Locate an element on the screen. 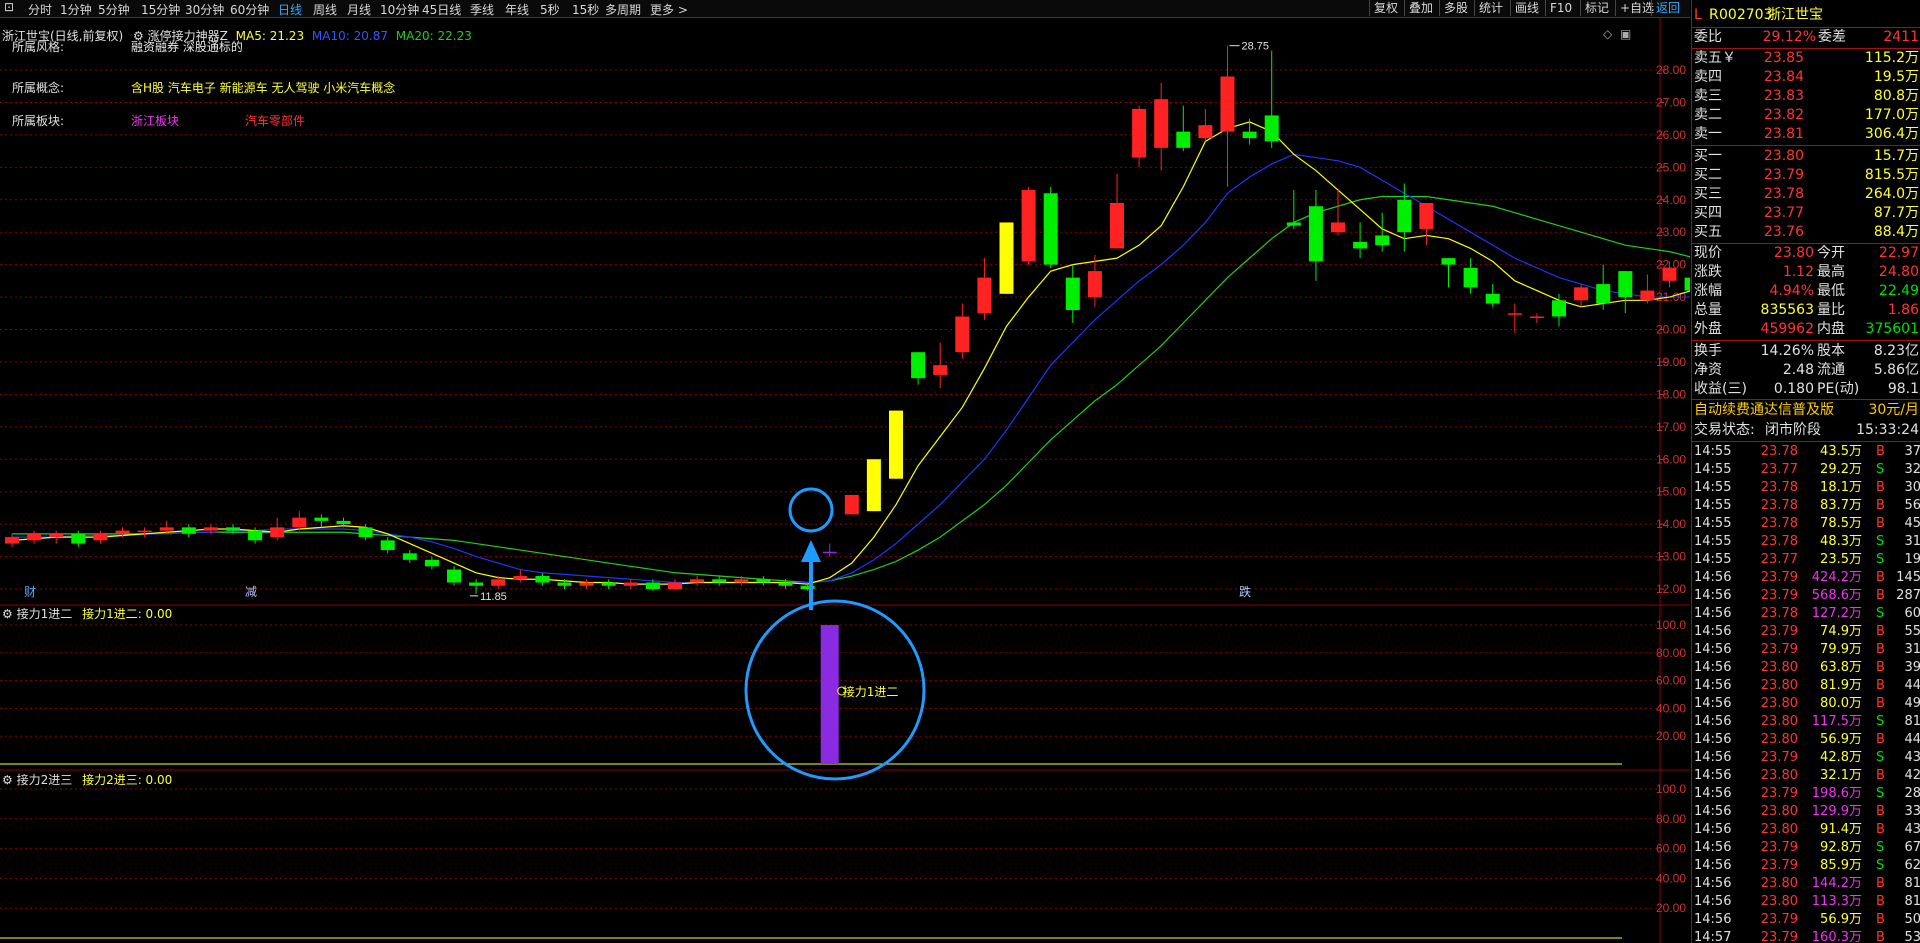 This screenshot has height=943, width=1920. panel2-name: 接力2进三 is located at coordinates (45, 780).